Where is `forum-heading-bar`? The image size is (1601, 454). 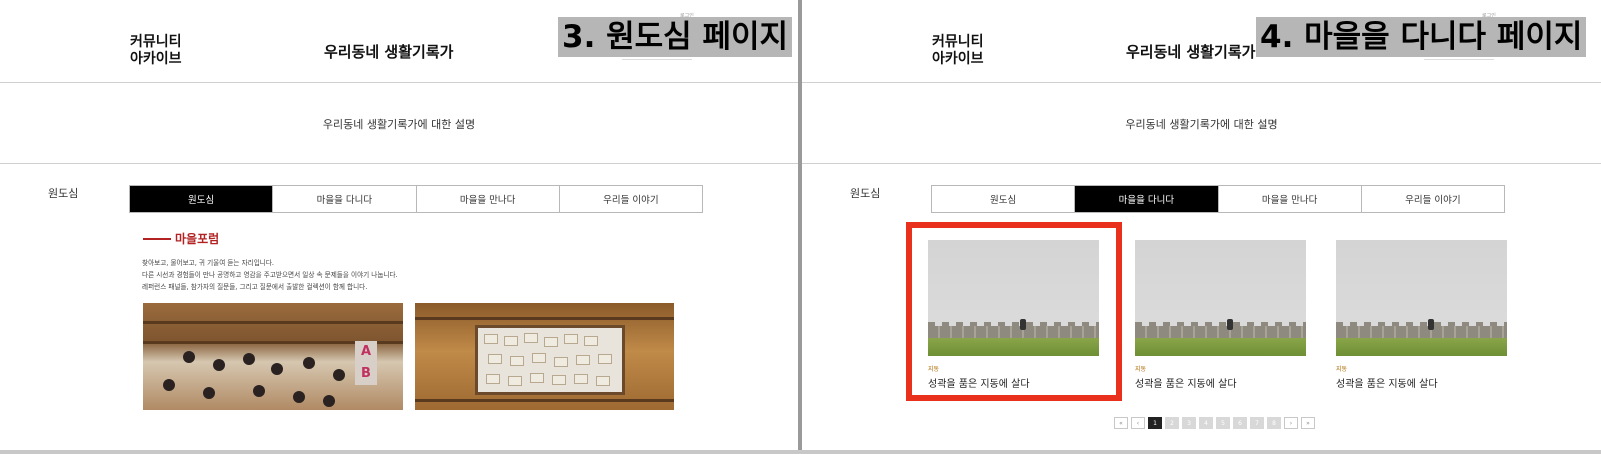
forum-heading-bar is located at coordinates (157, 238).